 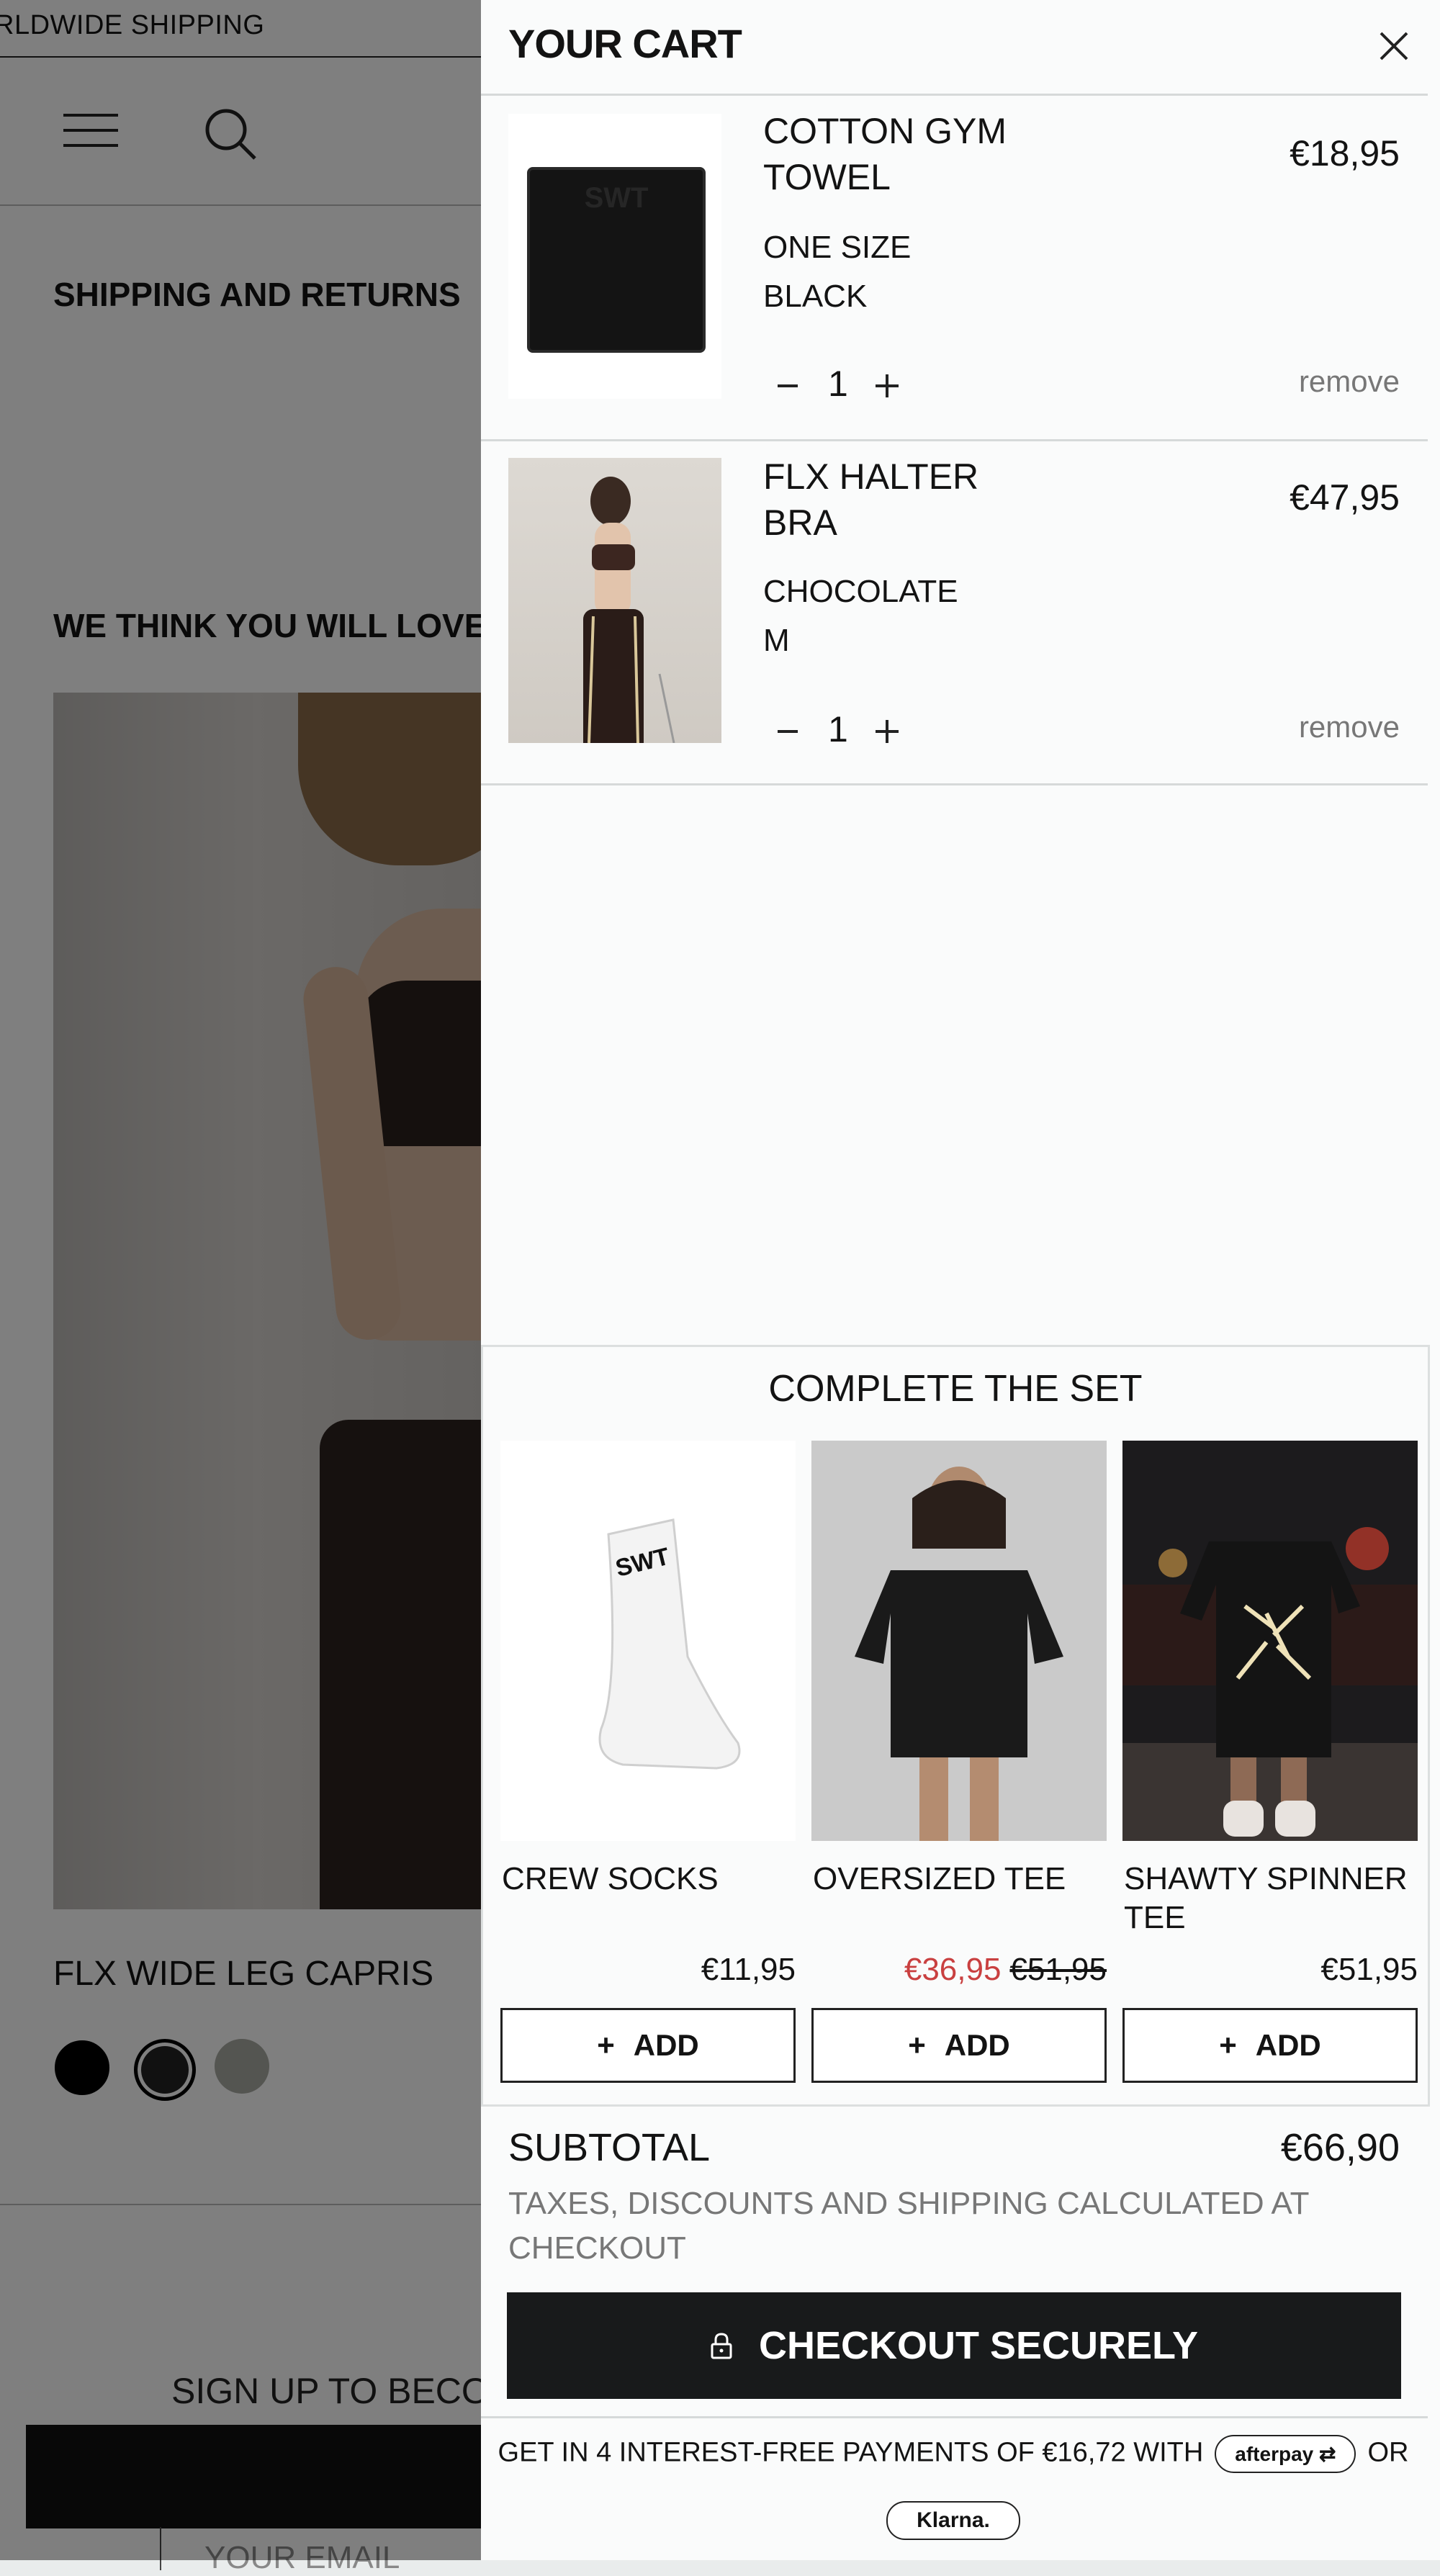 What do you see at coordinates (953, 1969) in the screenshot?
I see `sale-price: €36,95` at bounding box center [953, 1969].